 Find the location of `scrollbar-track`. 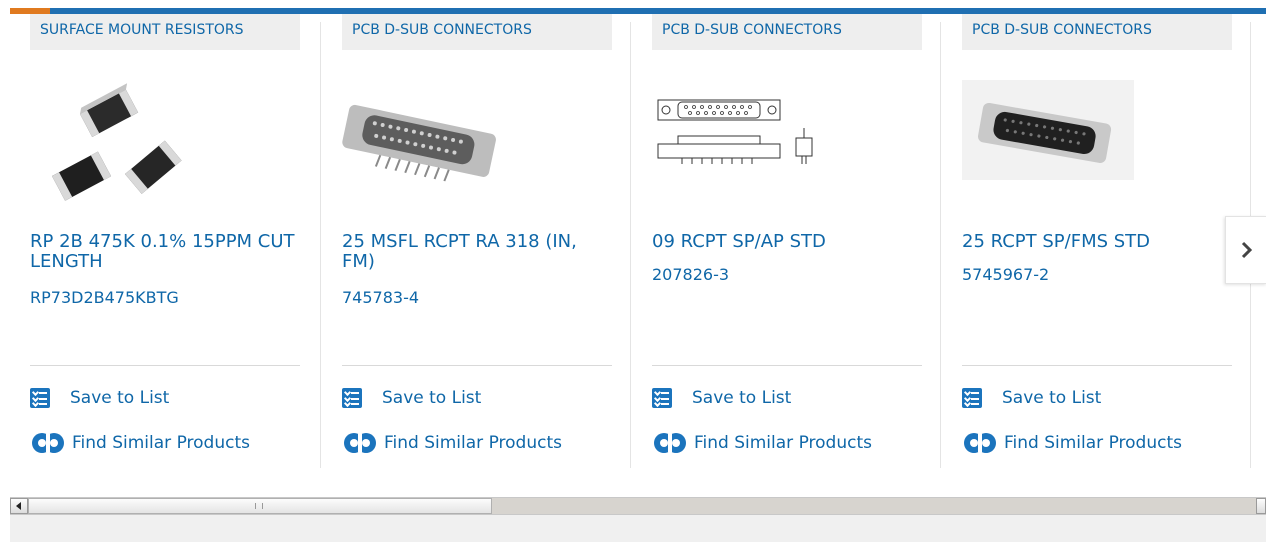

scrollbar-track is located at coordinates (879, 506).